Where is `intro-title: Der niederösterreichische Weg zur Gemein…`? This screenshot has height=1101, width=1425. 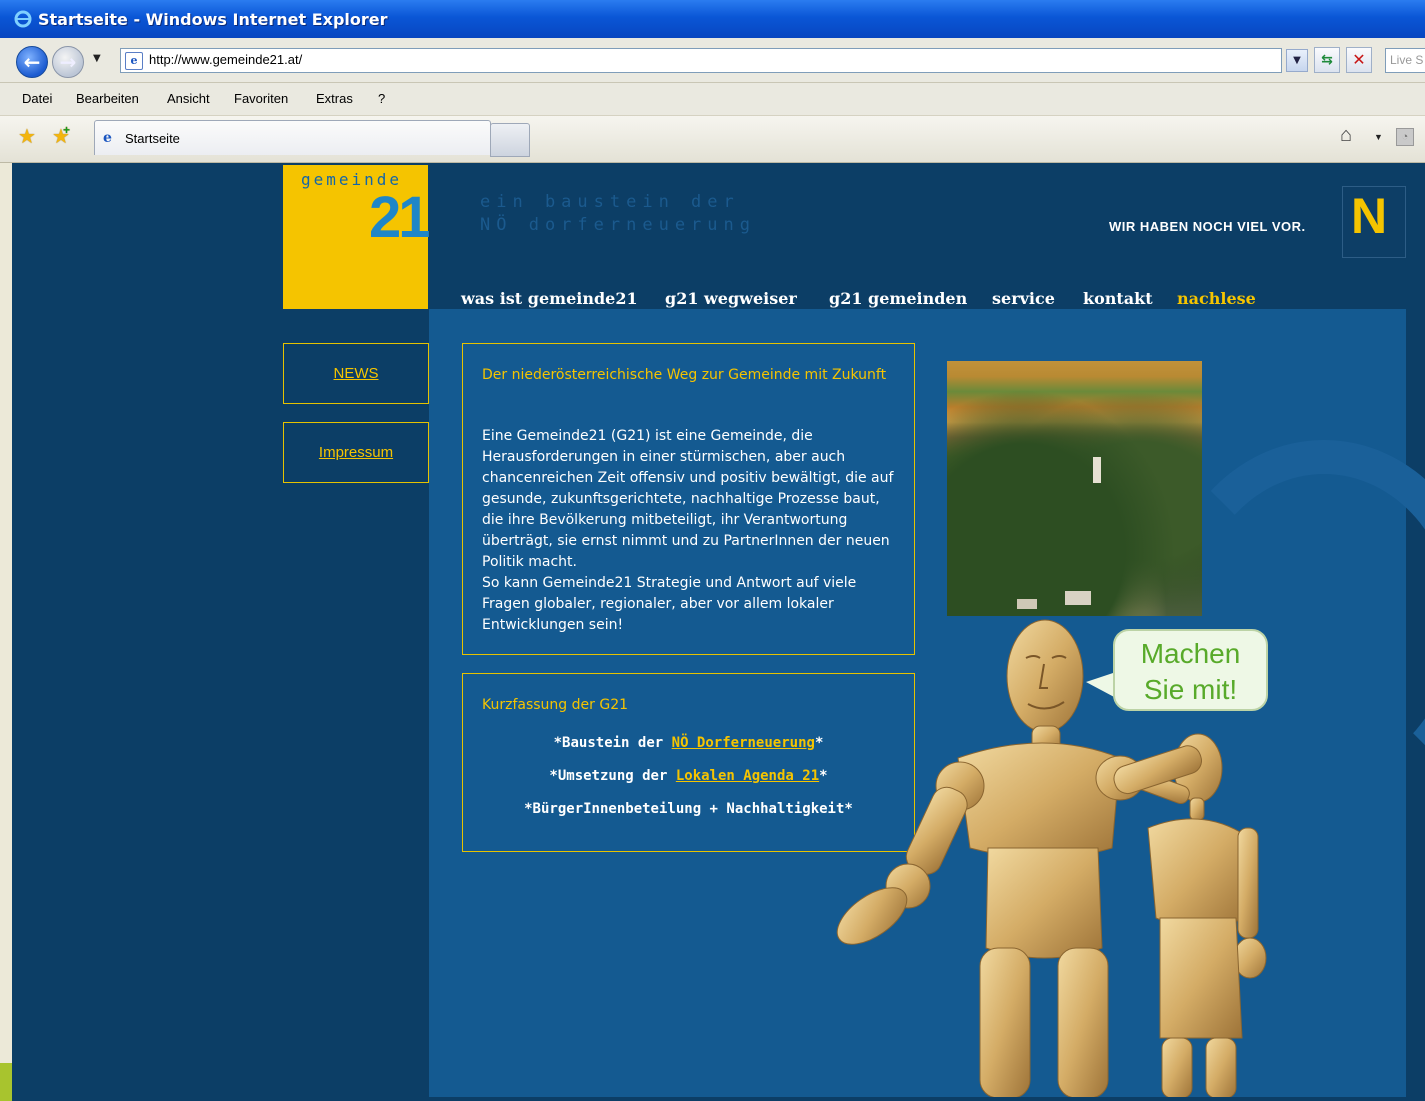
intro-title: Der niederösterreichische Weg zur Gemein… is located at coordinates (684, 375).